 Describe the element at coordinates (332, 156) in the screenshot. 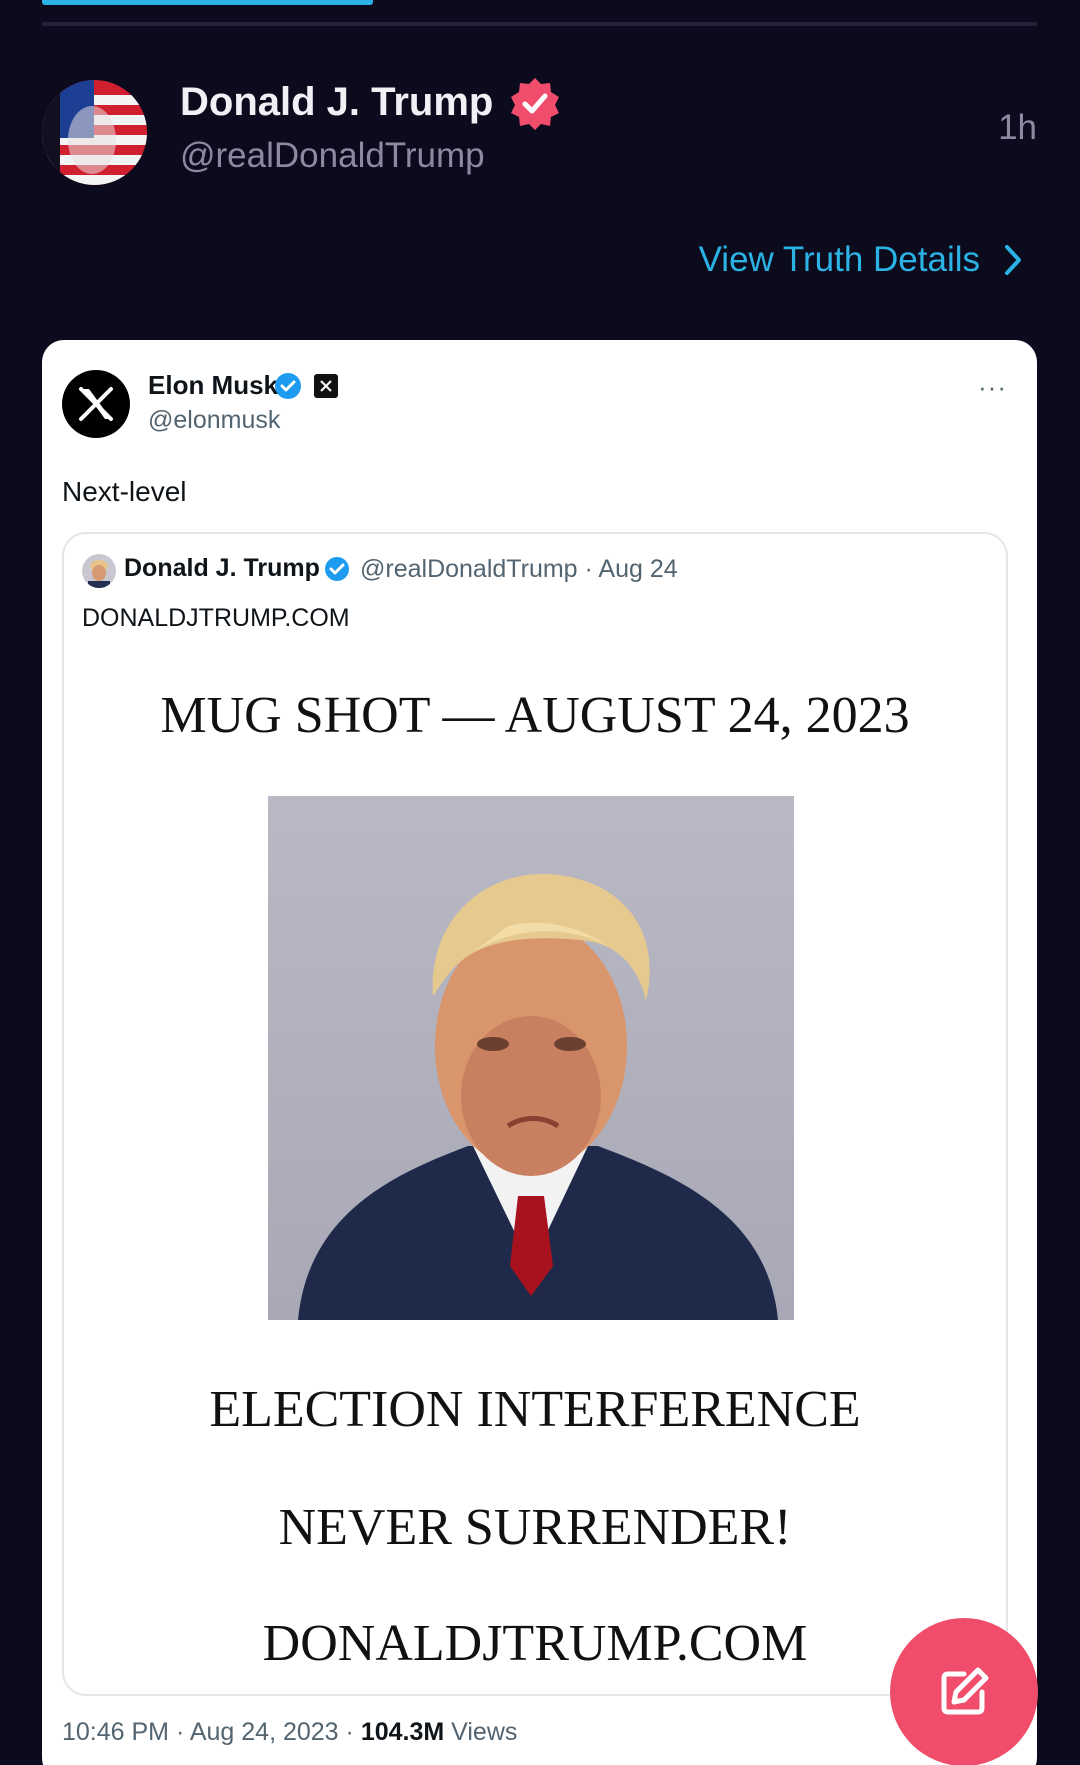

I see `author-handle: @realDonaldTrump` at that location.